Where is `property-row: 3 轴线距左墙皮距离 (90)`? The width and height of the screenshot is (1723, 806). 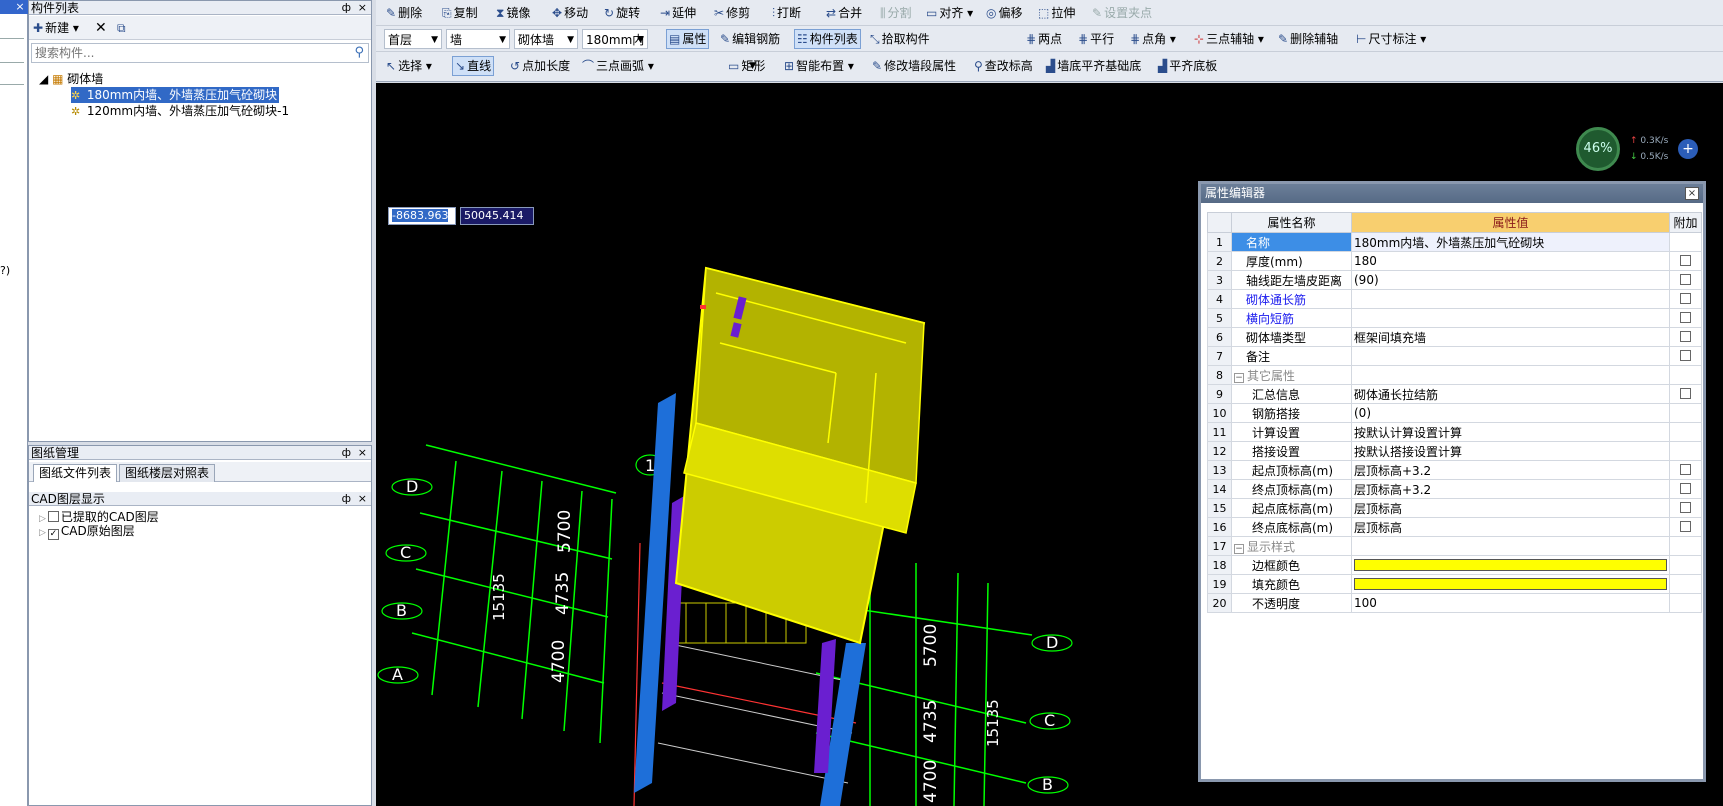 property-row: 3 轴线距左墙皮距离 (90) is located at coordinates (1454, 280).